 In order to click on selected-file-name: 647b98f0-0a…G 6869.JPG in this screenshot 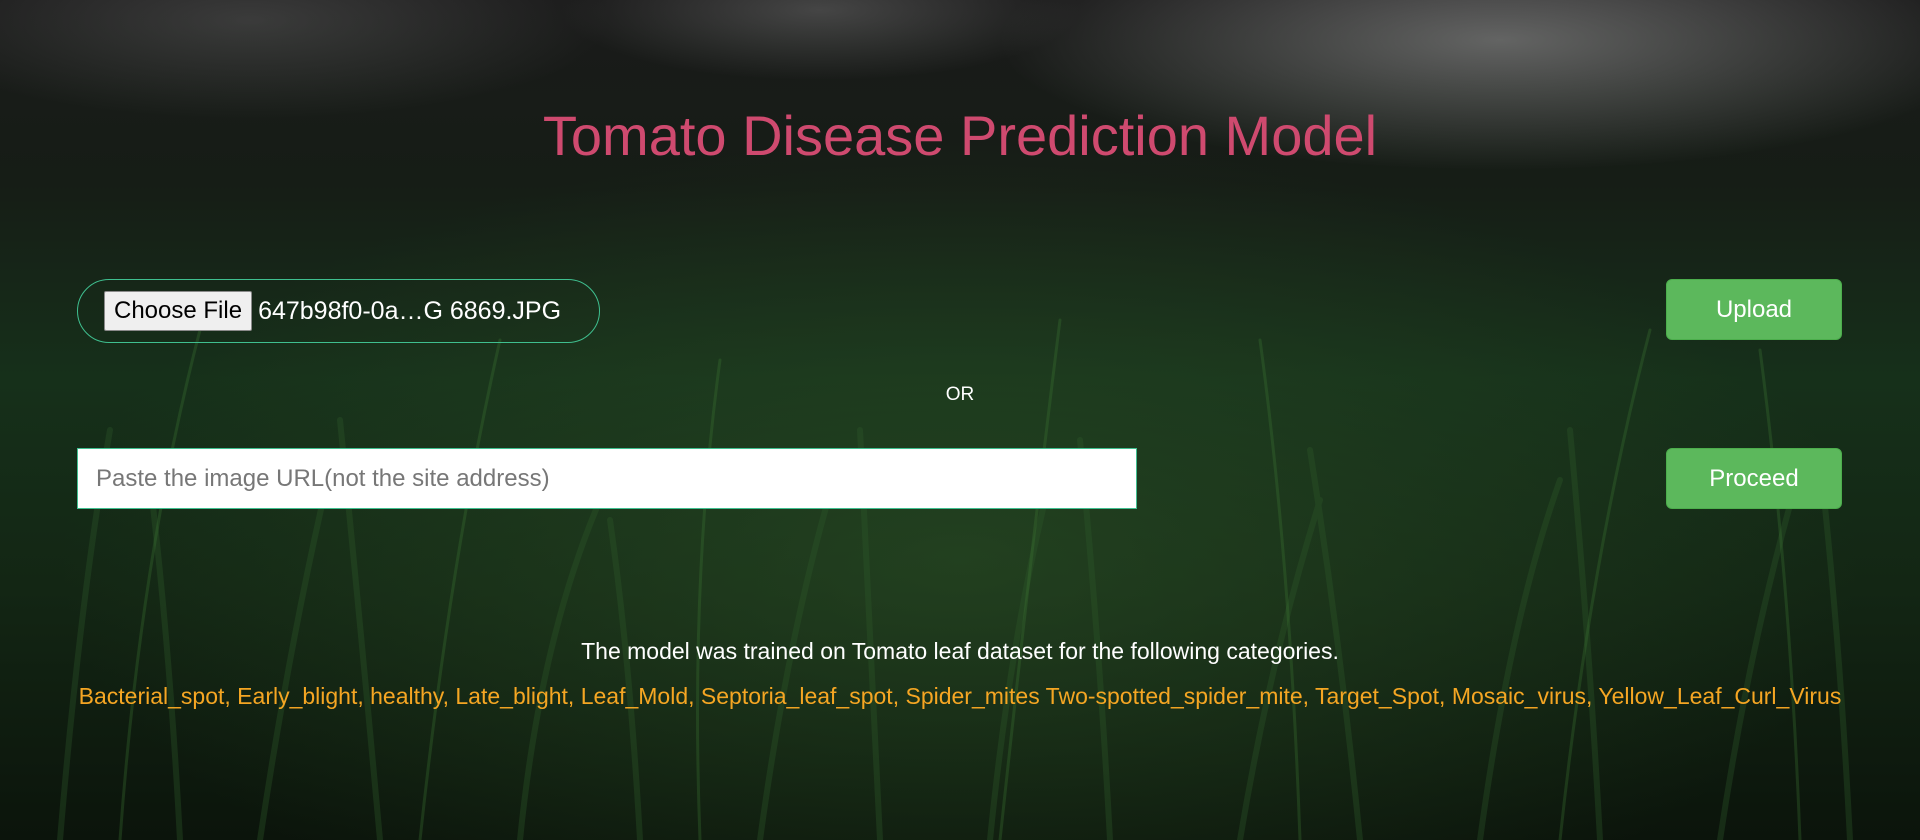, I will do `click(410, 310)`.